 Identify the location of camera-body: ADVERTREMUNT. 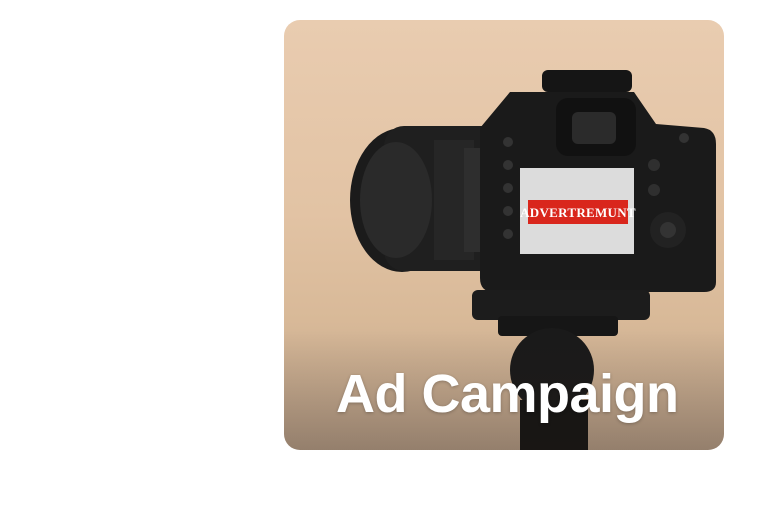
(598, 181).